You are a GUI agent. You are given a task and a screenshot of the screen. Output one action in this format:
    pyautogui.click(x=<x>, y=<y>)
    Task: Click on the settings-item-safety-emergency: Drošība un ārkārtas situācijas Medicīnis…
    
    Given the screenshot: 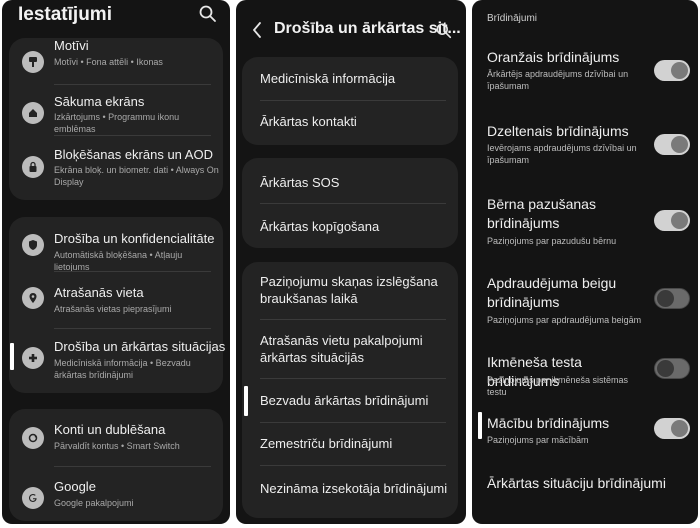 What is the action you would take?
    pyautogui.click(x=117, y=361)
    